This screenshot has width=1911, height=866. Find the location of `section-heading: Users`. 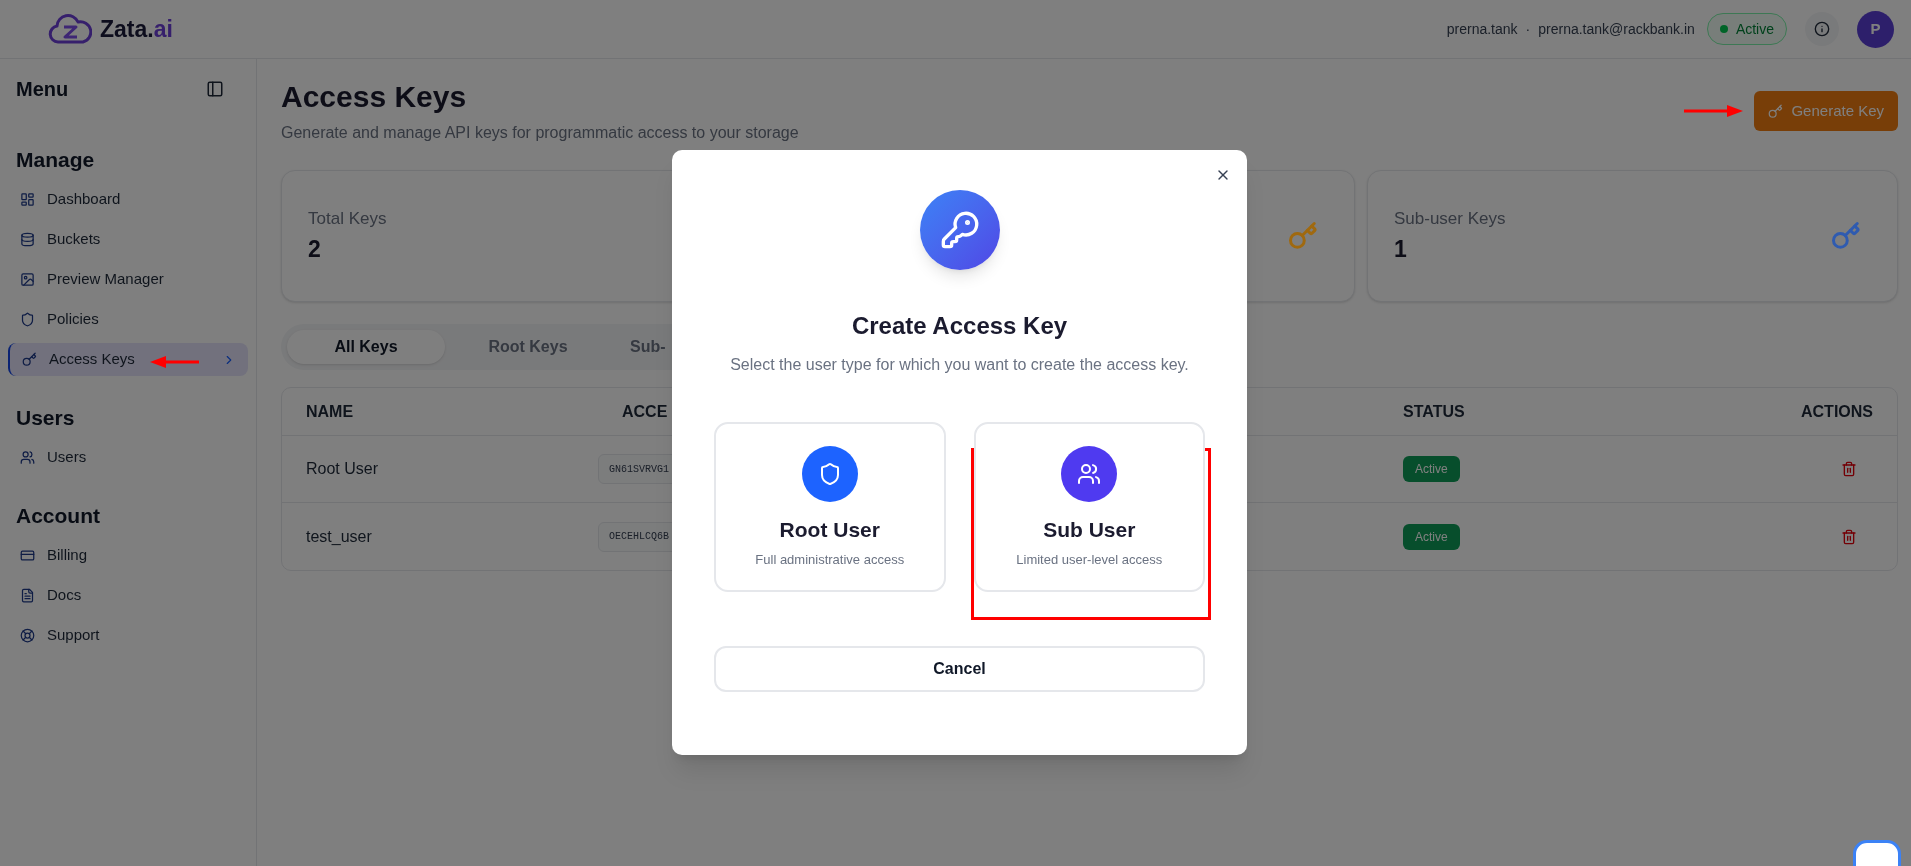

section-heading: Users is located at coordinates (45, 418).